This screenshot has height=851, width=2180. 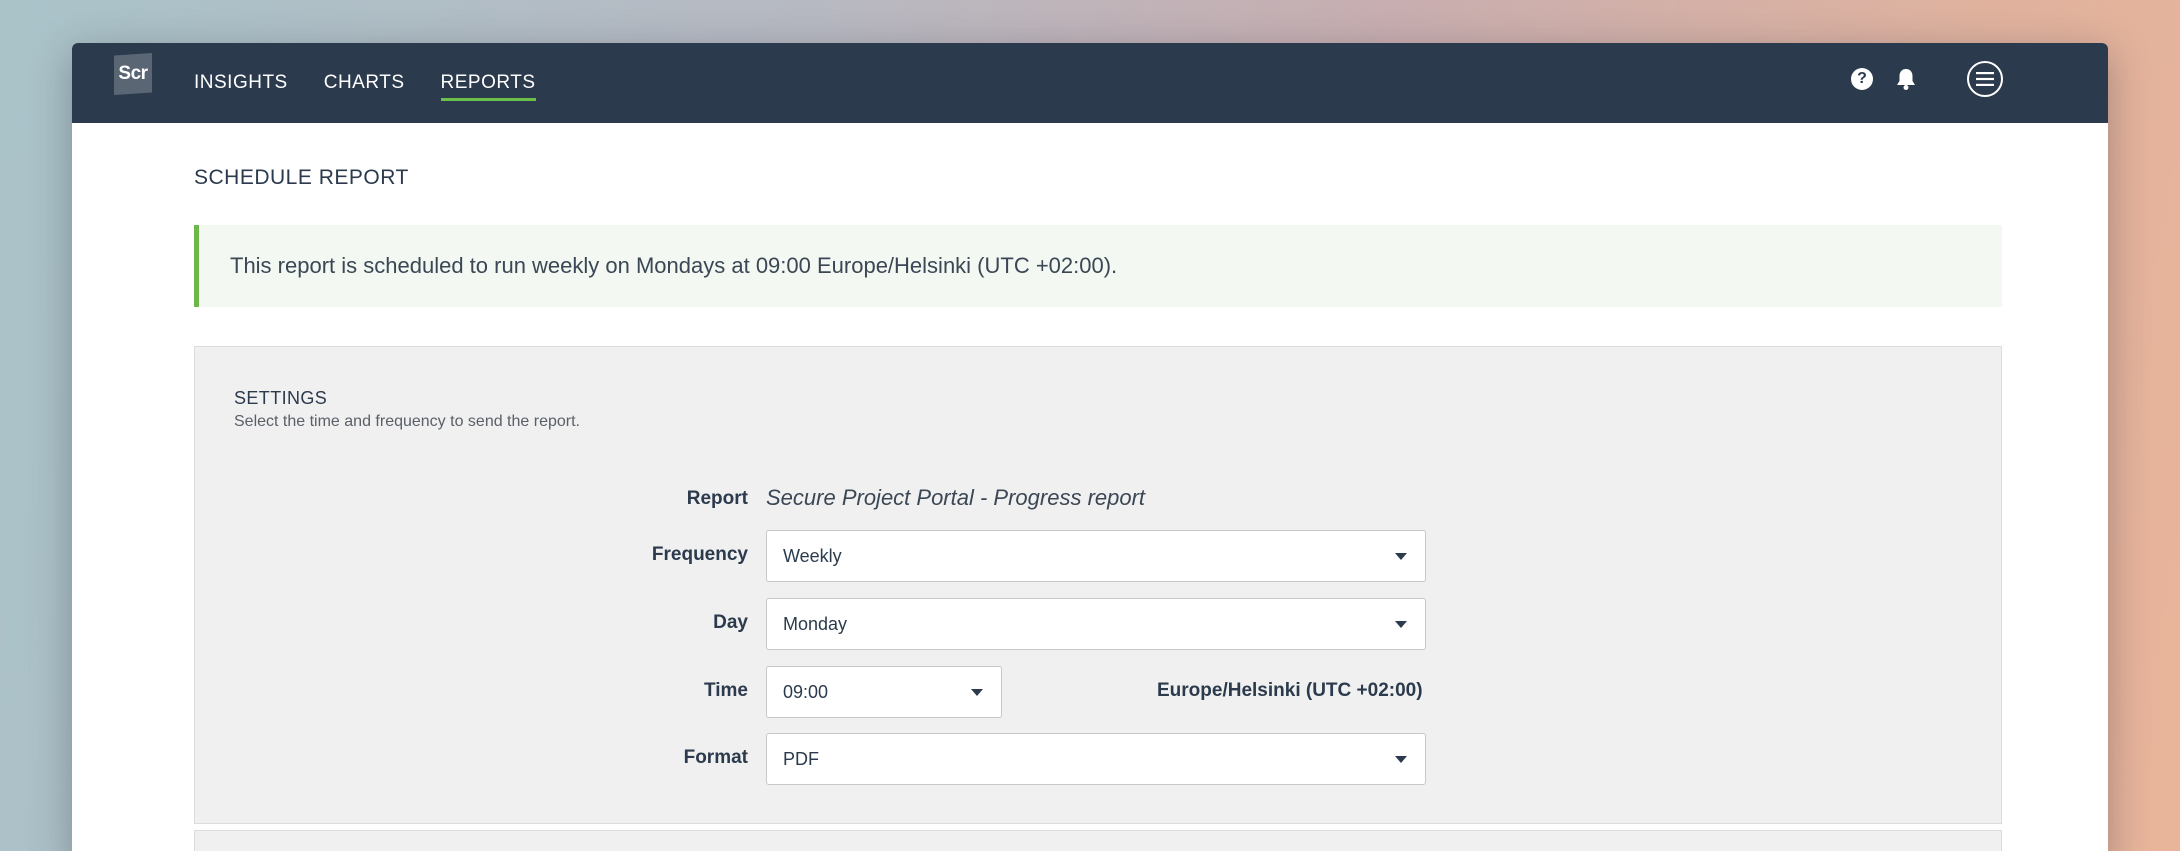 I want to click on help-icon: ?, so click(x=1862, y=79).